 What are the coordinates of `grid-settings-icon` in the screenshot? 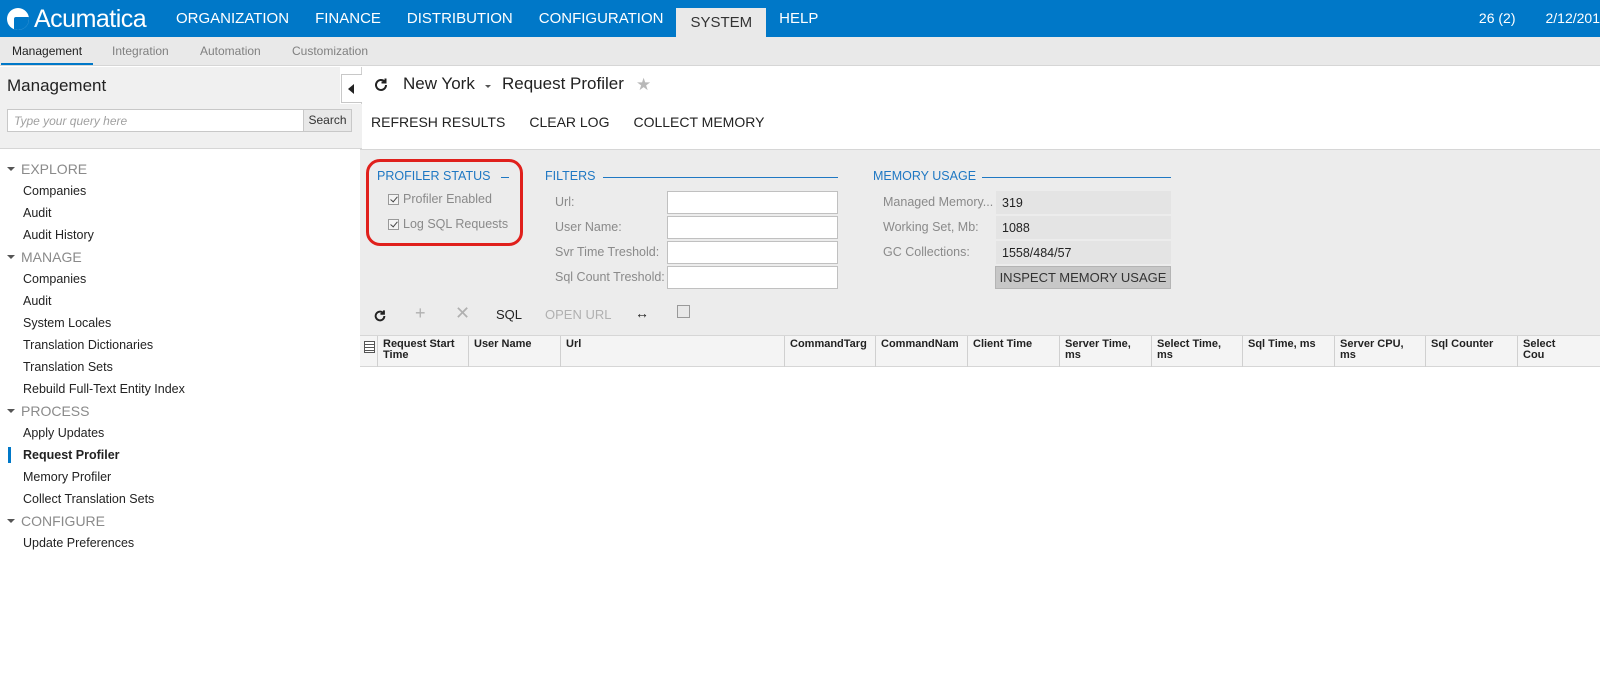 It's located at (369, 351).